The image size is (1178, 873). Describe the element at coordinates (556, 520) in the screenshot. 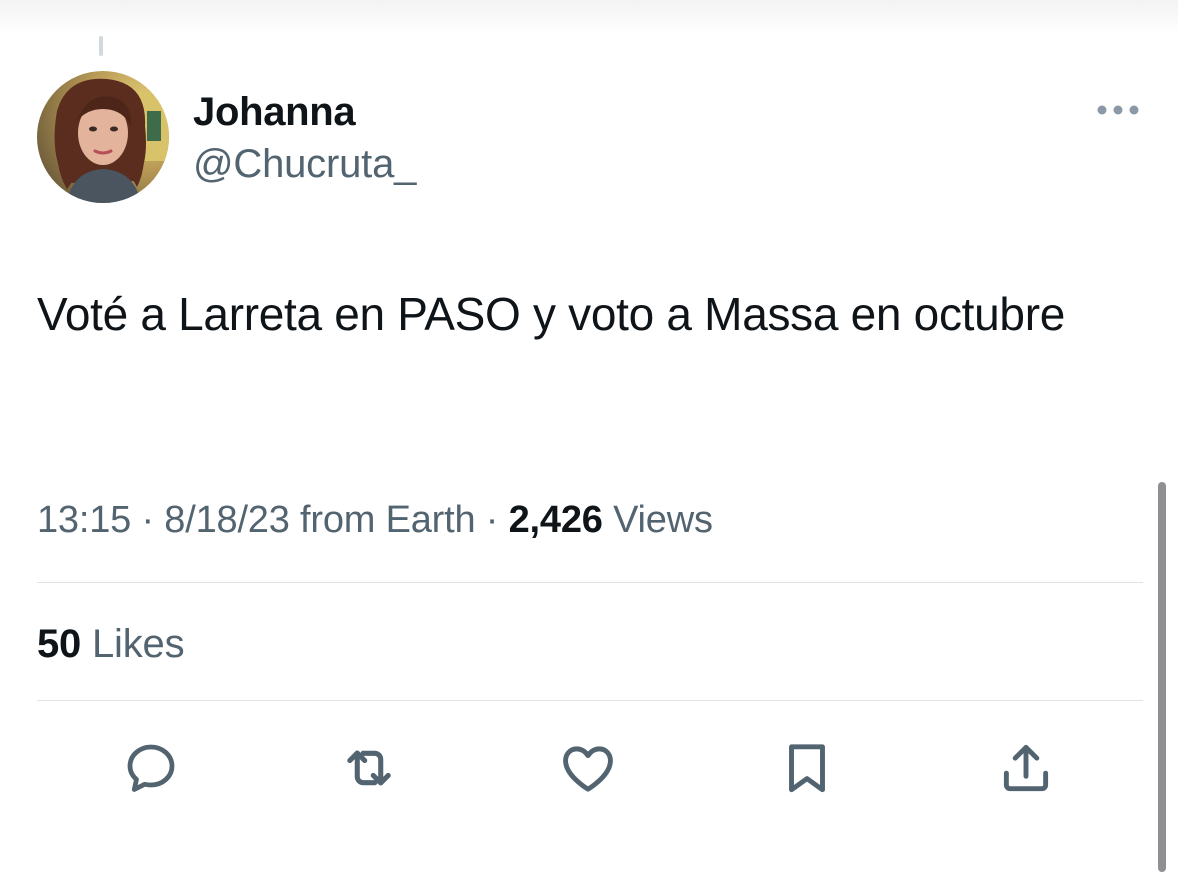

I see `views-count: 2,426` at that location.